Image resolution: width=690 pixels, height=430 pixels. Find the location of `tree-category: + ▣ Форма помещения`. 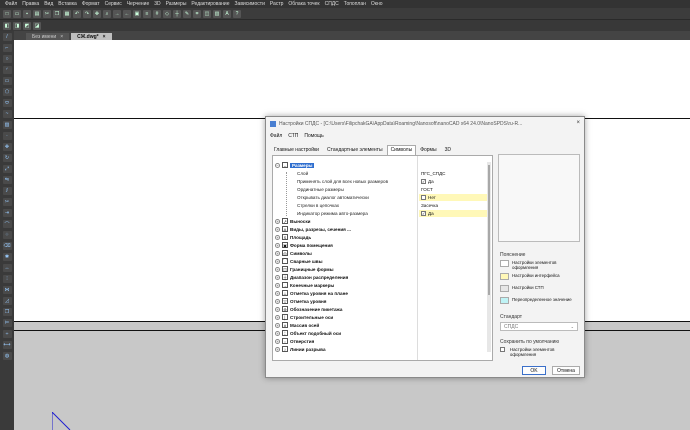

tree-category: + ▣ Форма помещения is located at coordinates (382, 245).